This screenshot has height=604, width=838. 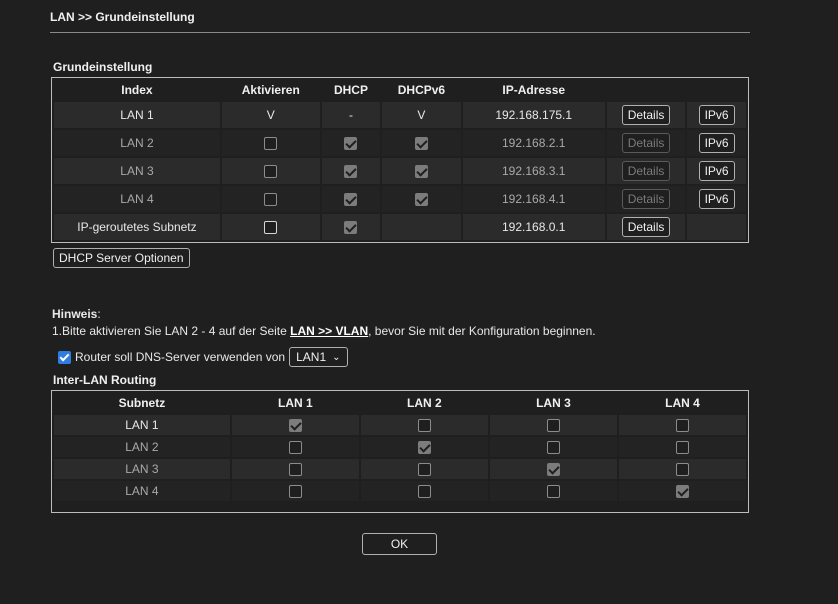 I want to click on dhcp-server-options-button: DHCP Server Optionen, so click(x=121, y=258).